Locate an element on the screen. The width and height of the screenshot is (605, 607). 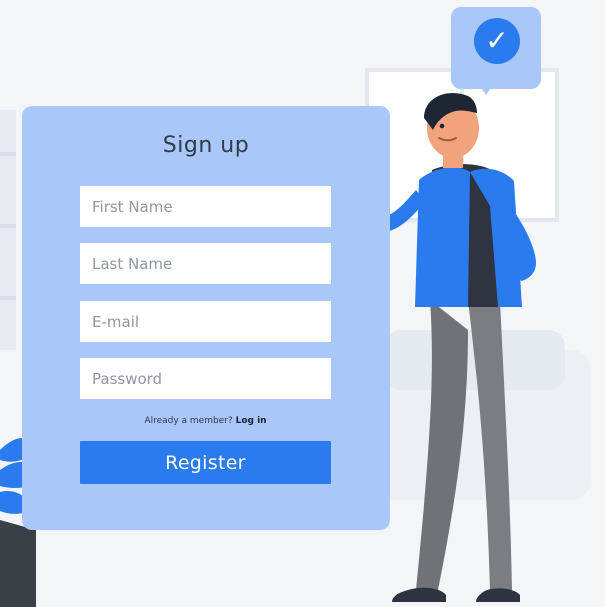
success-bubble-tail is located at coordinates (486, 87).